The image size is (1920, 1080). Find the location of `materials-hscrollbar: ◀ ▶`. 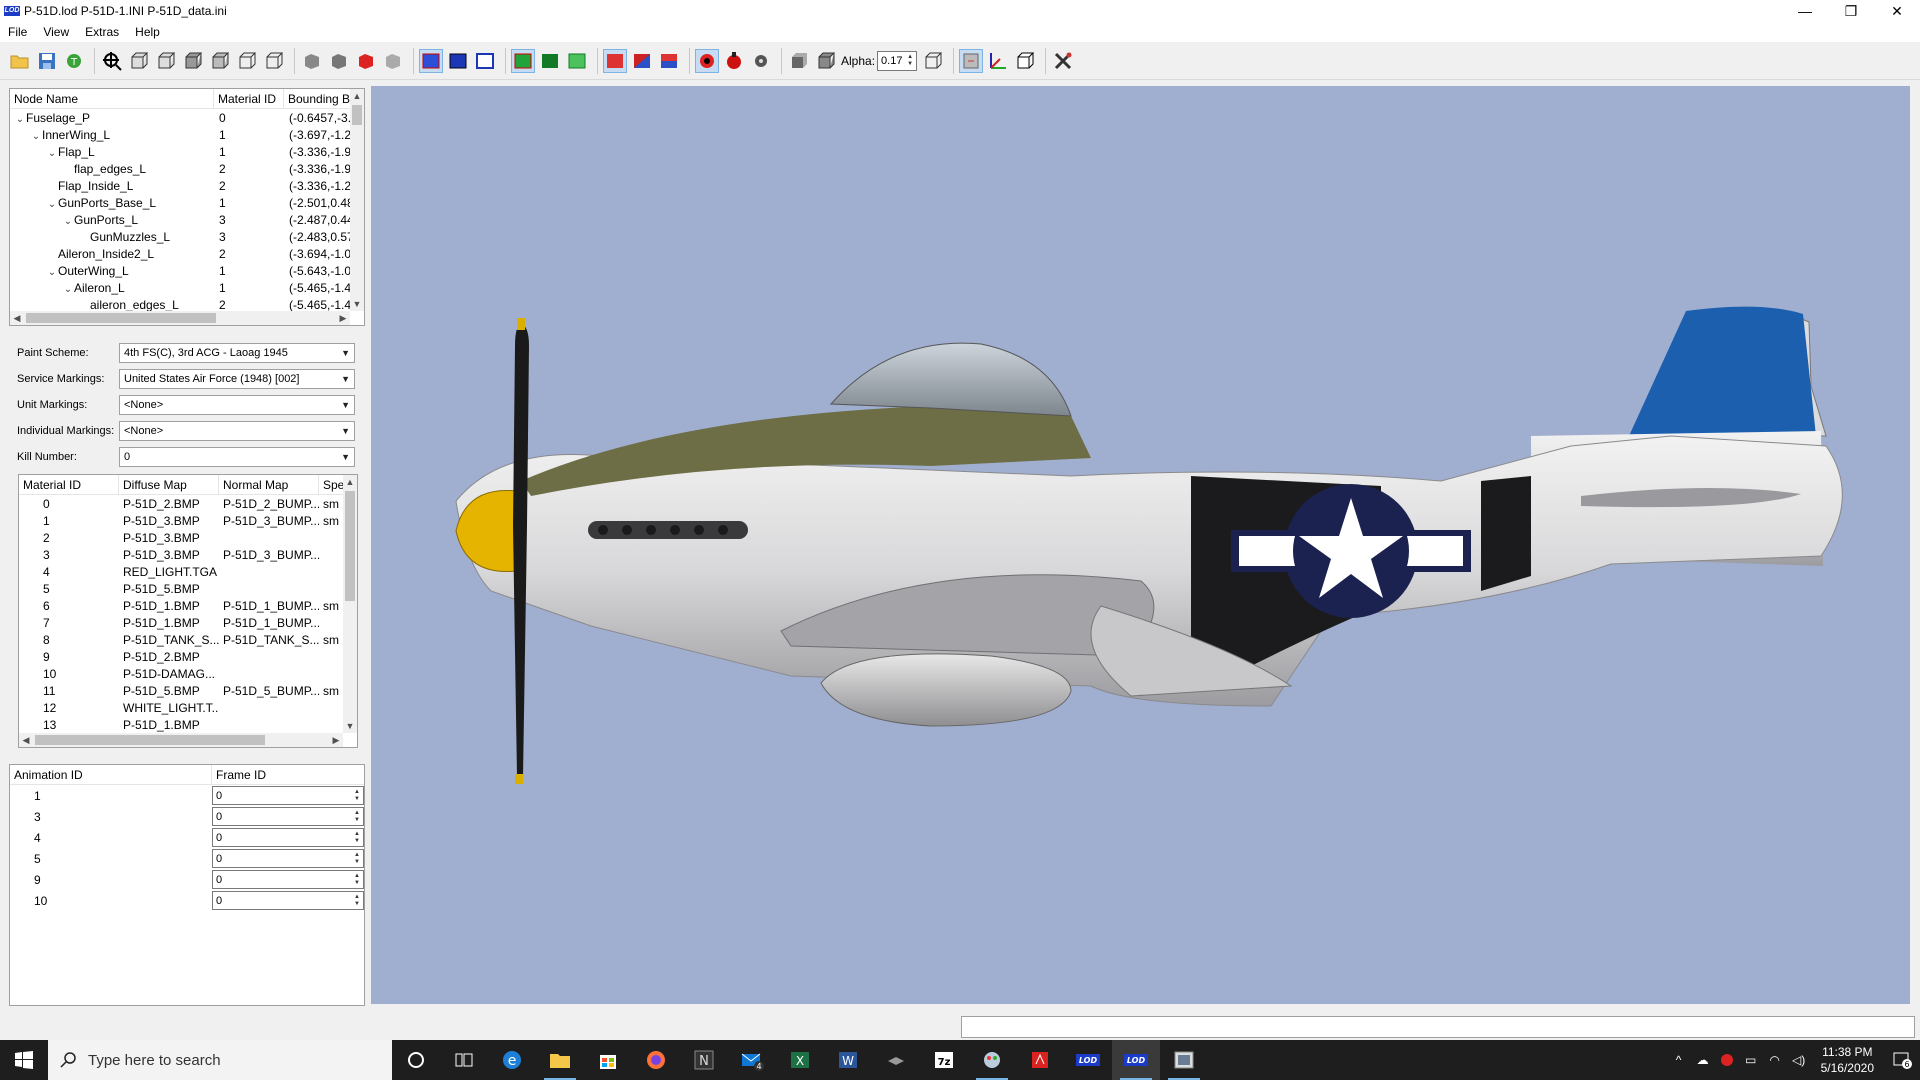

materials-hscrollbar: ◀ ▶ is located at coordinates (181, 740).